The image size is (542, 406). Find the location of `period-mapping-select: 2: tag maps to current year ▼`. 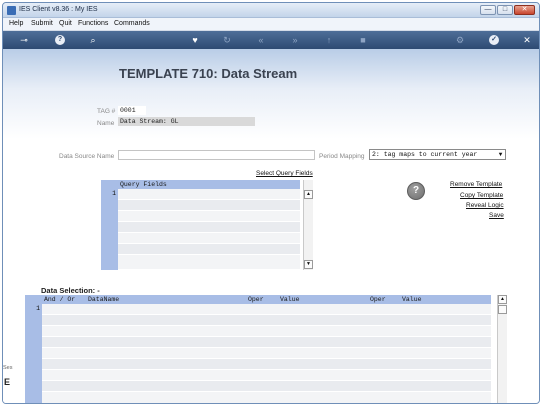

period-mapping-select: 2: tag maps to current year ▼ is located at coordinates (437, 154).